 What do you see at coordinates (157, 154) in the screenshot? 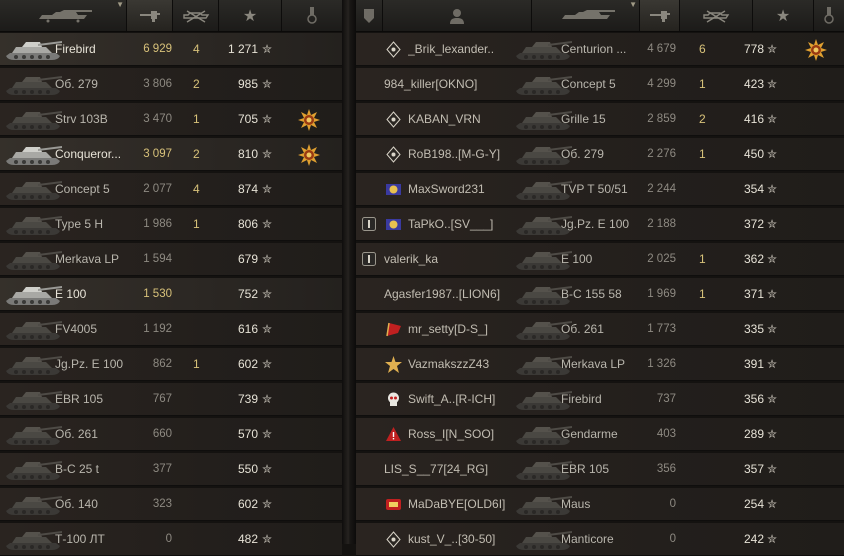
I see `damage-value: 3 097` at bounding box center [157, 154].